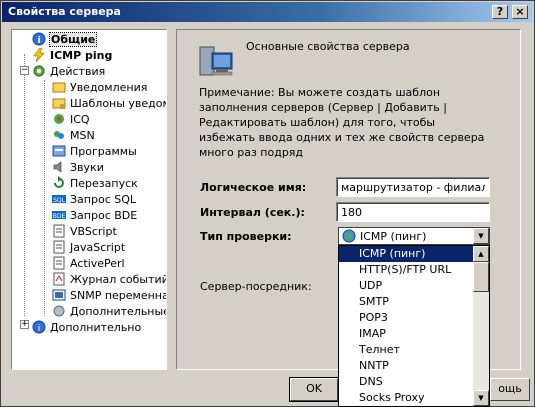 This screenshot has height=407, width=535. Describe the element at coordinates (406, 270) in the screenshot. I see `dropdown-option: HTTP(S)/FTP URL` at that location.